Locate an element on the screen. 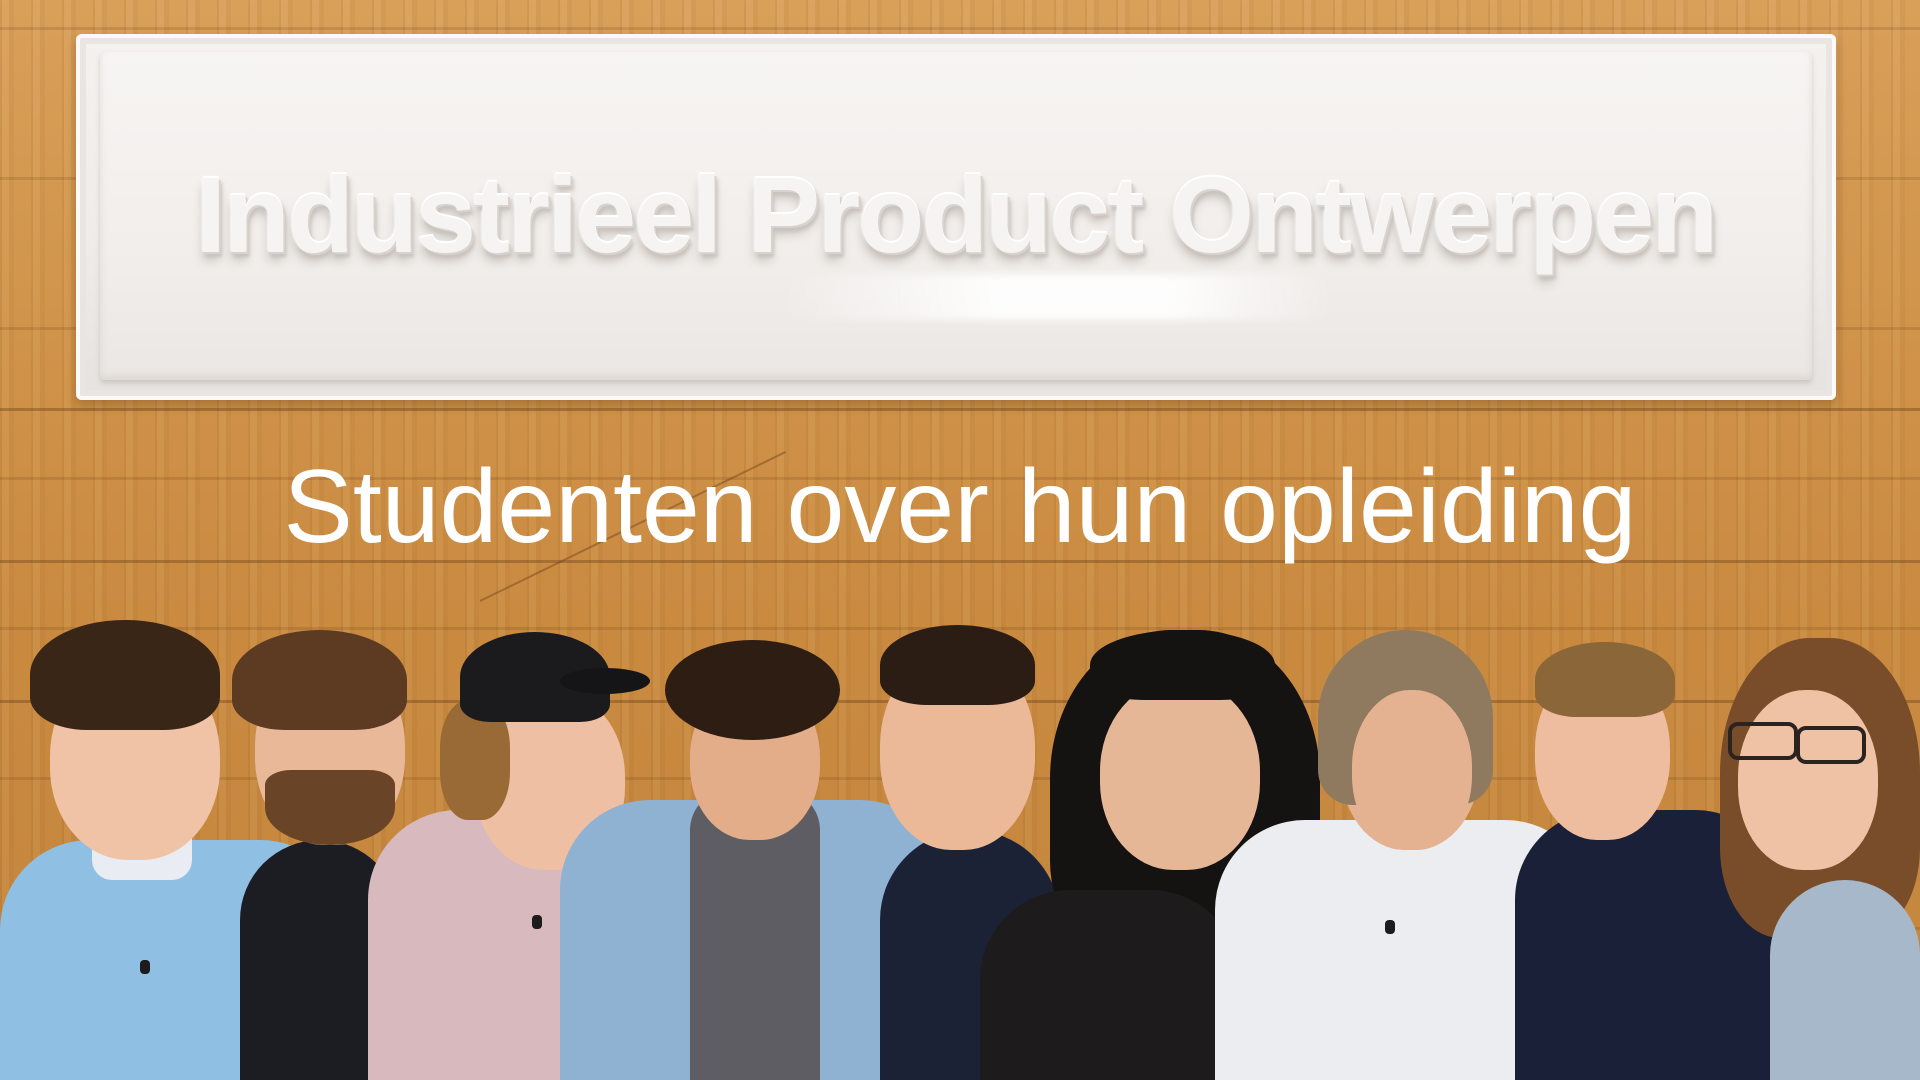 The image size is (1920, 1080). student-5-hair is located at coordinates (957, 665).